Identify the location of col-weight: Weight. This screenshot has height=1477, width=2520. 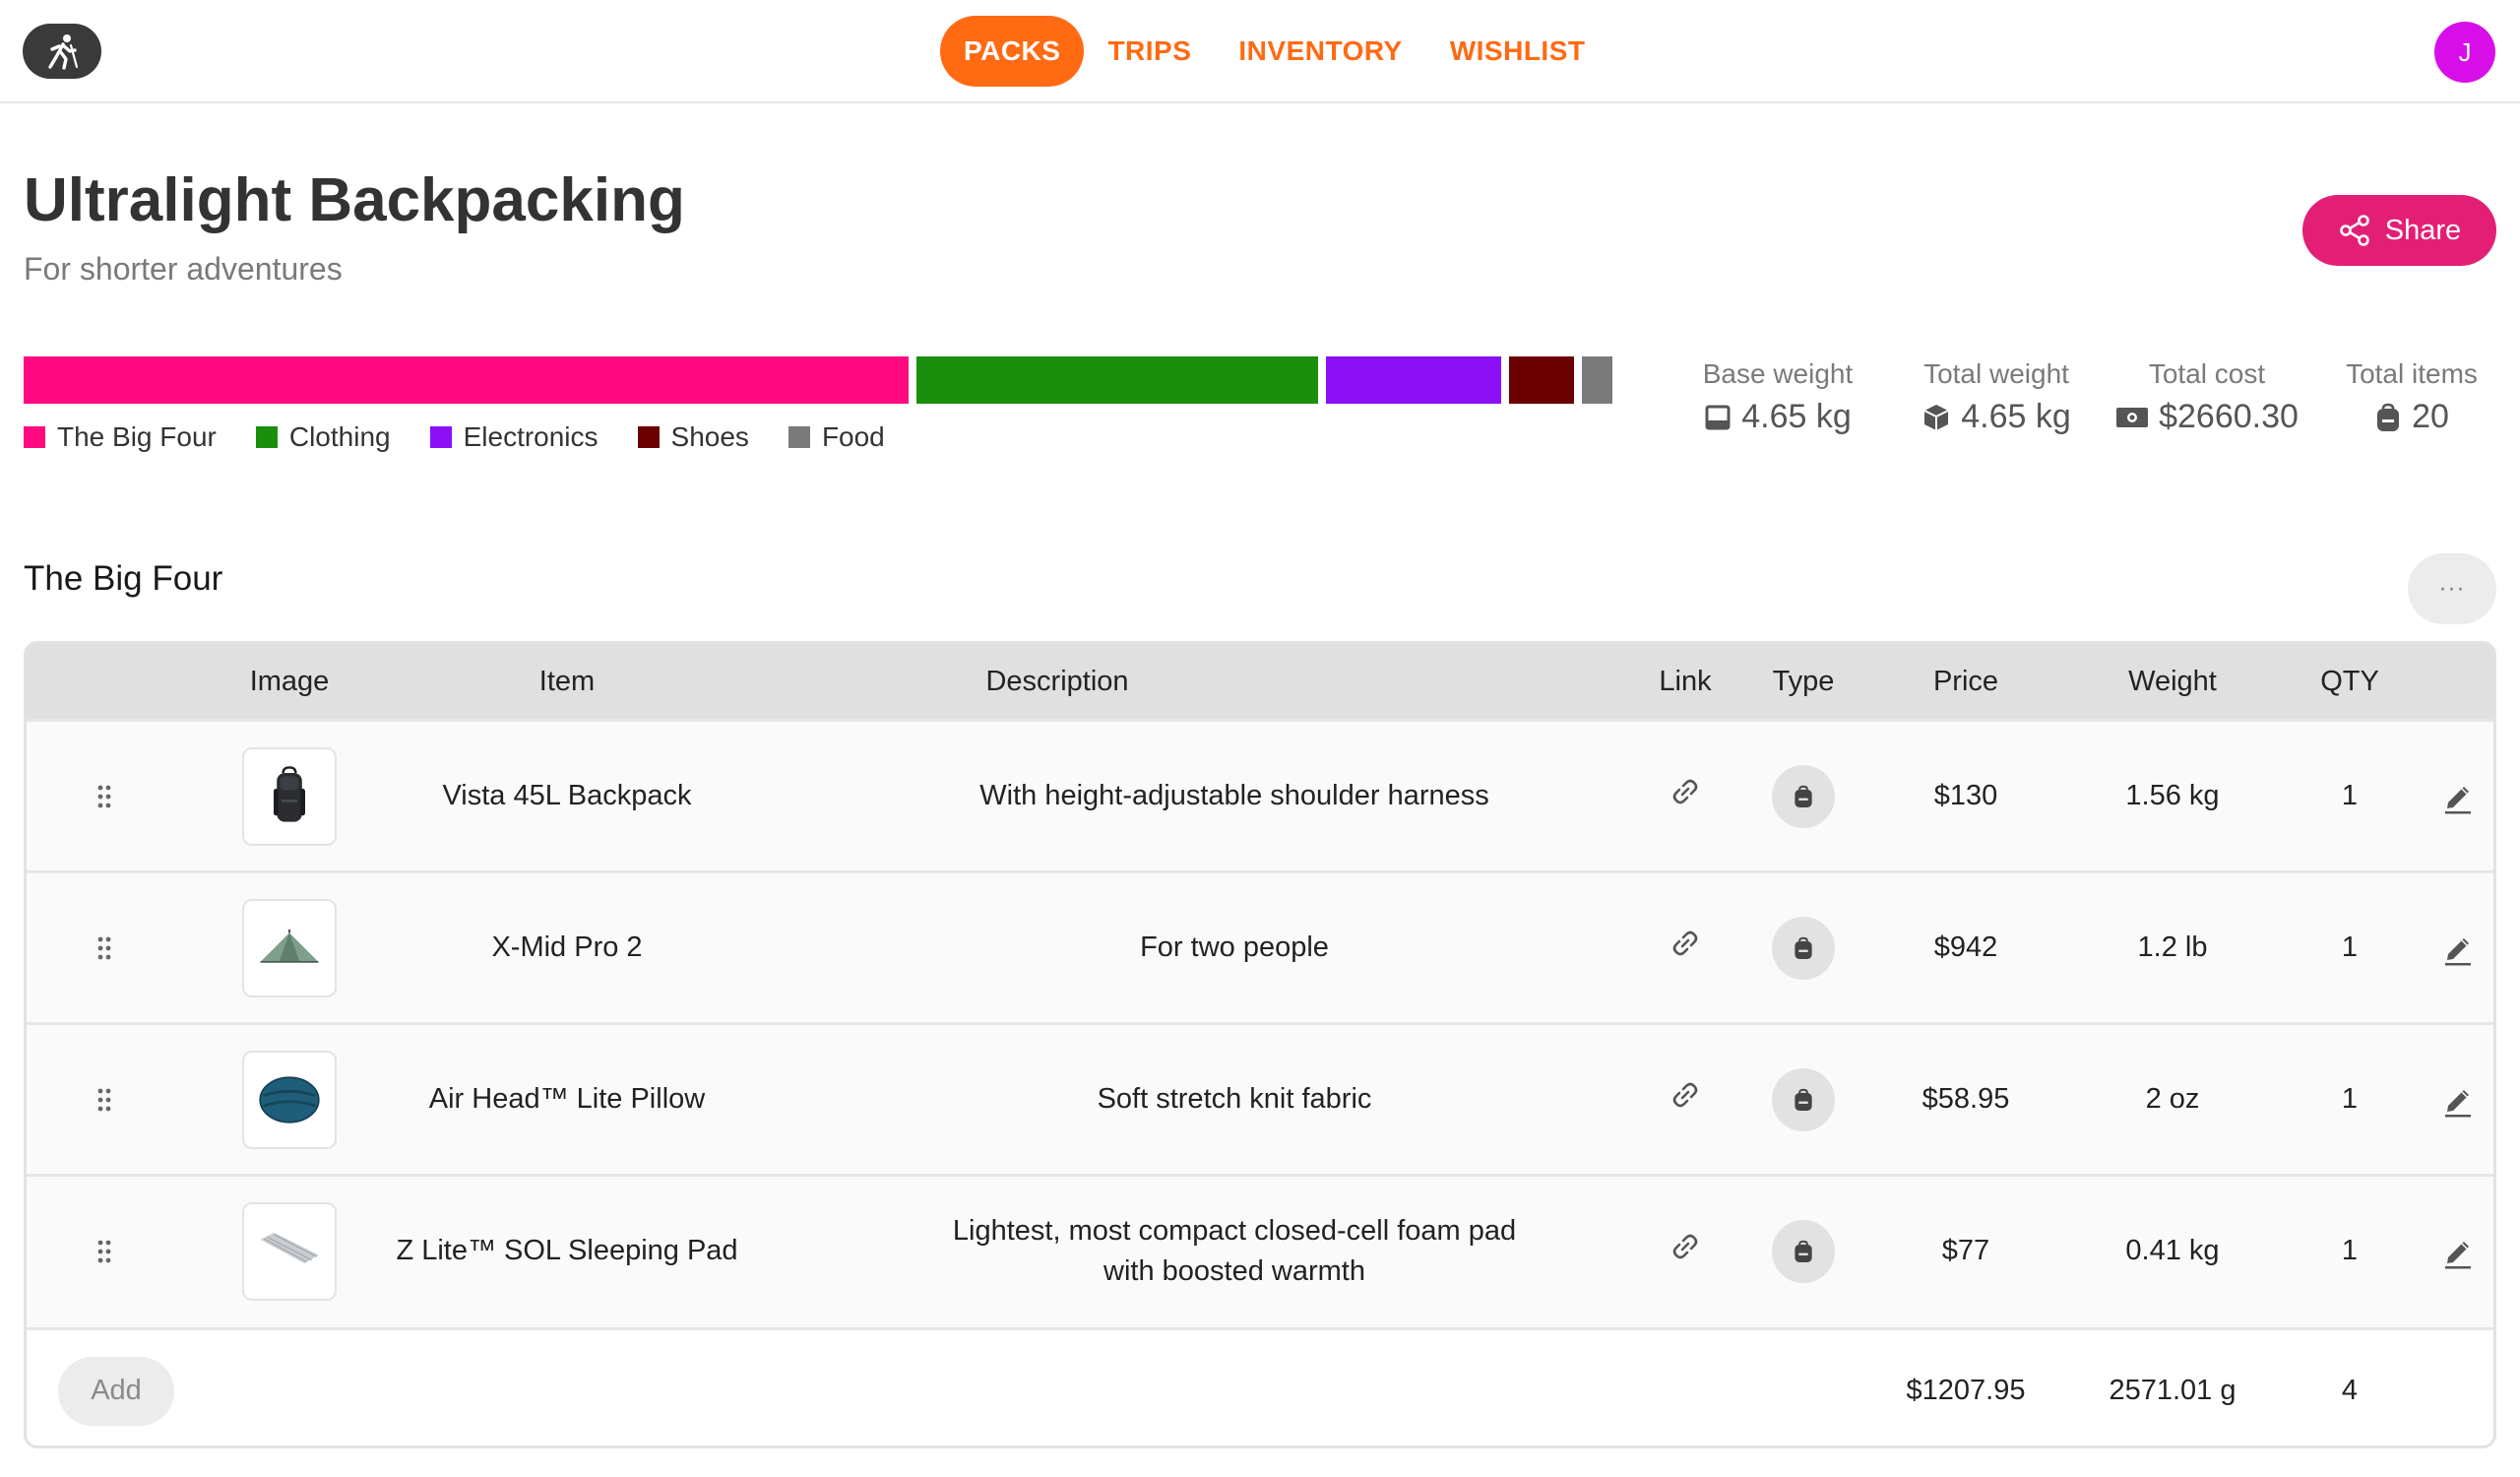
(2172, 681).